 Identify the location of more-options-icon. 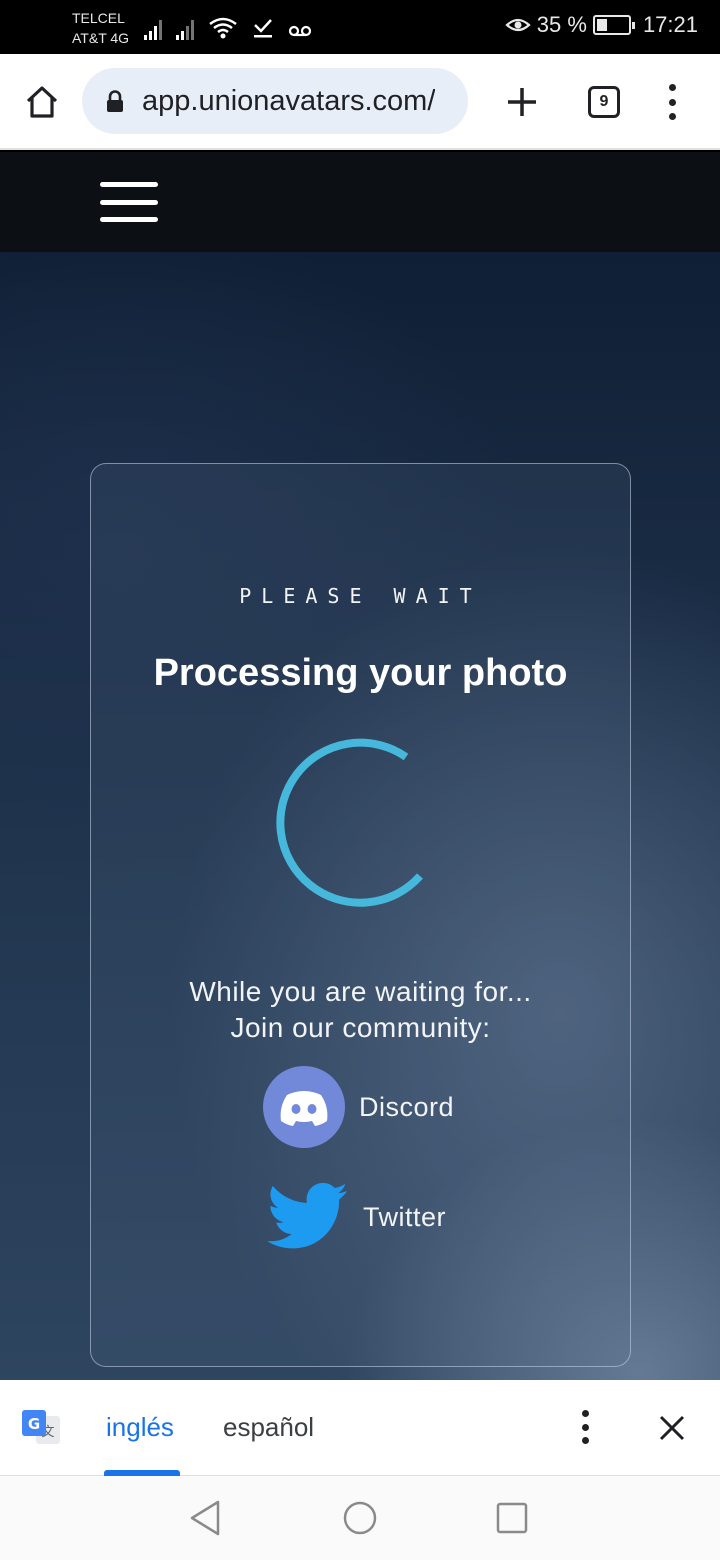
(672, 102).